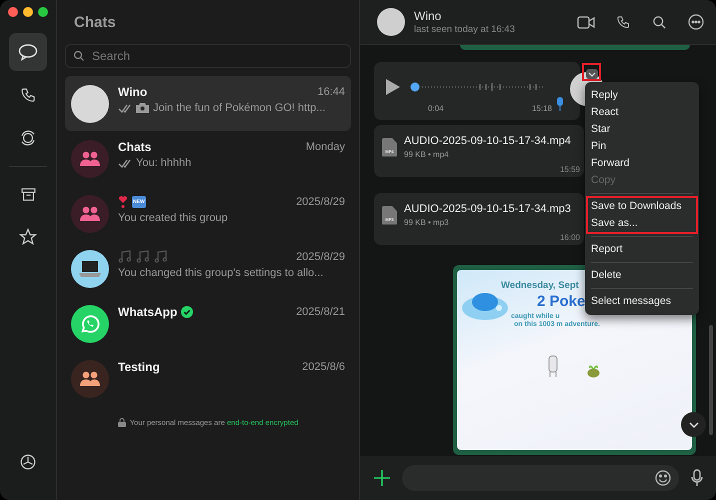  What do you see at coordinates (427, 222) in the screenshot?
I see `file-meta: 99 KB • mp3` at bounding box center [427, 222].